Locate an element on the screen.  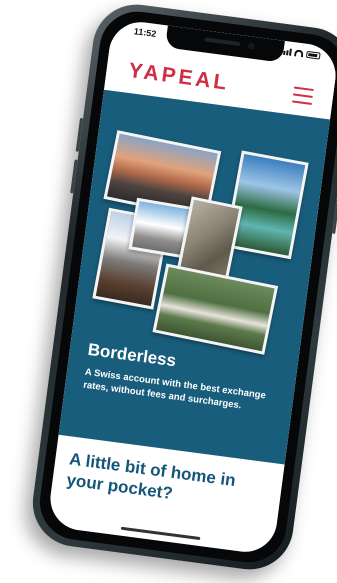
status-icons is located at coordinates (300, 53).